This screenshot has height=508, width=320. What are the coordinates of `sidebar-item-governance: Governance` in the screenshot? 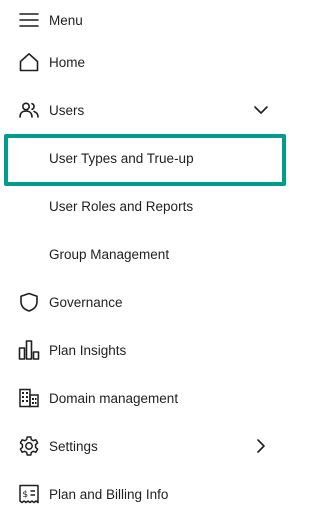 It's located at (144, 302).